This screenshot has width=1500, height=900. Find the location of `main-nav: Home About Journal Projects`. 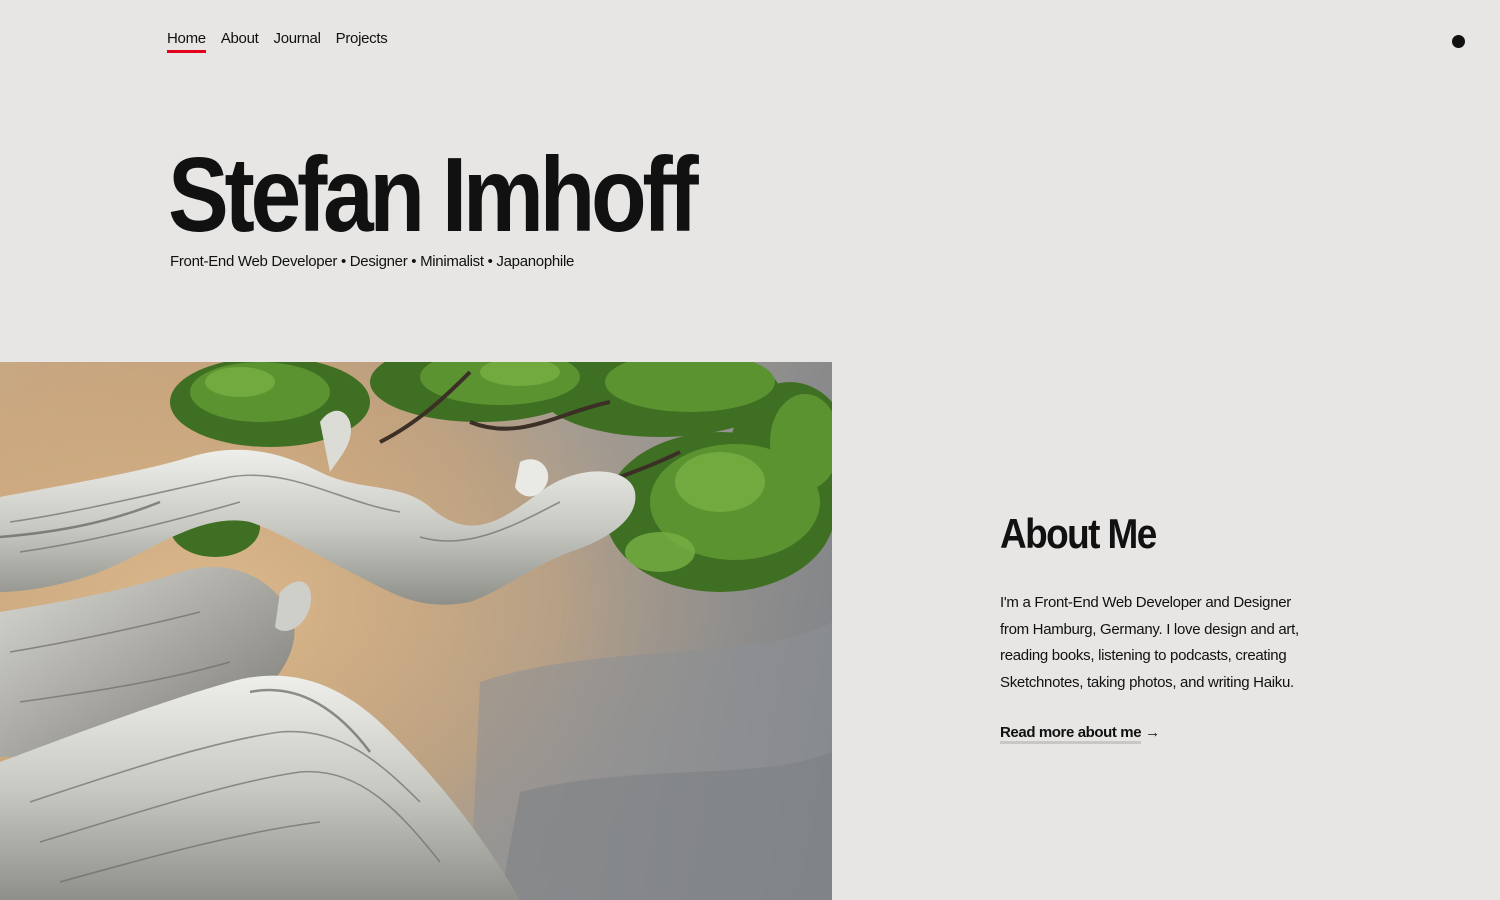

main-nav: Home About Journal Projects is located at coordinates (277, 41).